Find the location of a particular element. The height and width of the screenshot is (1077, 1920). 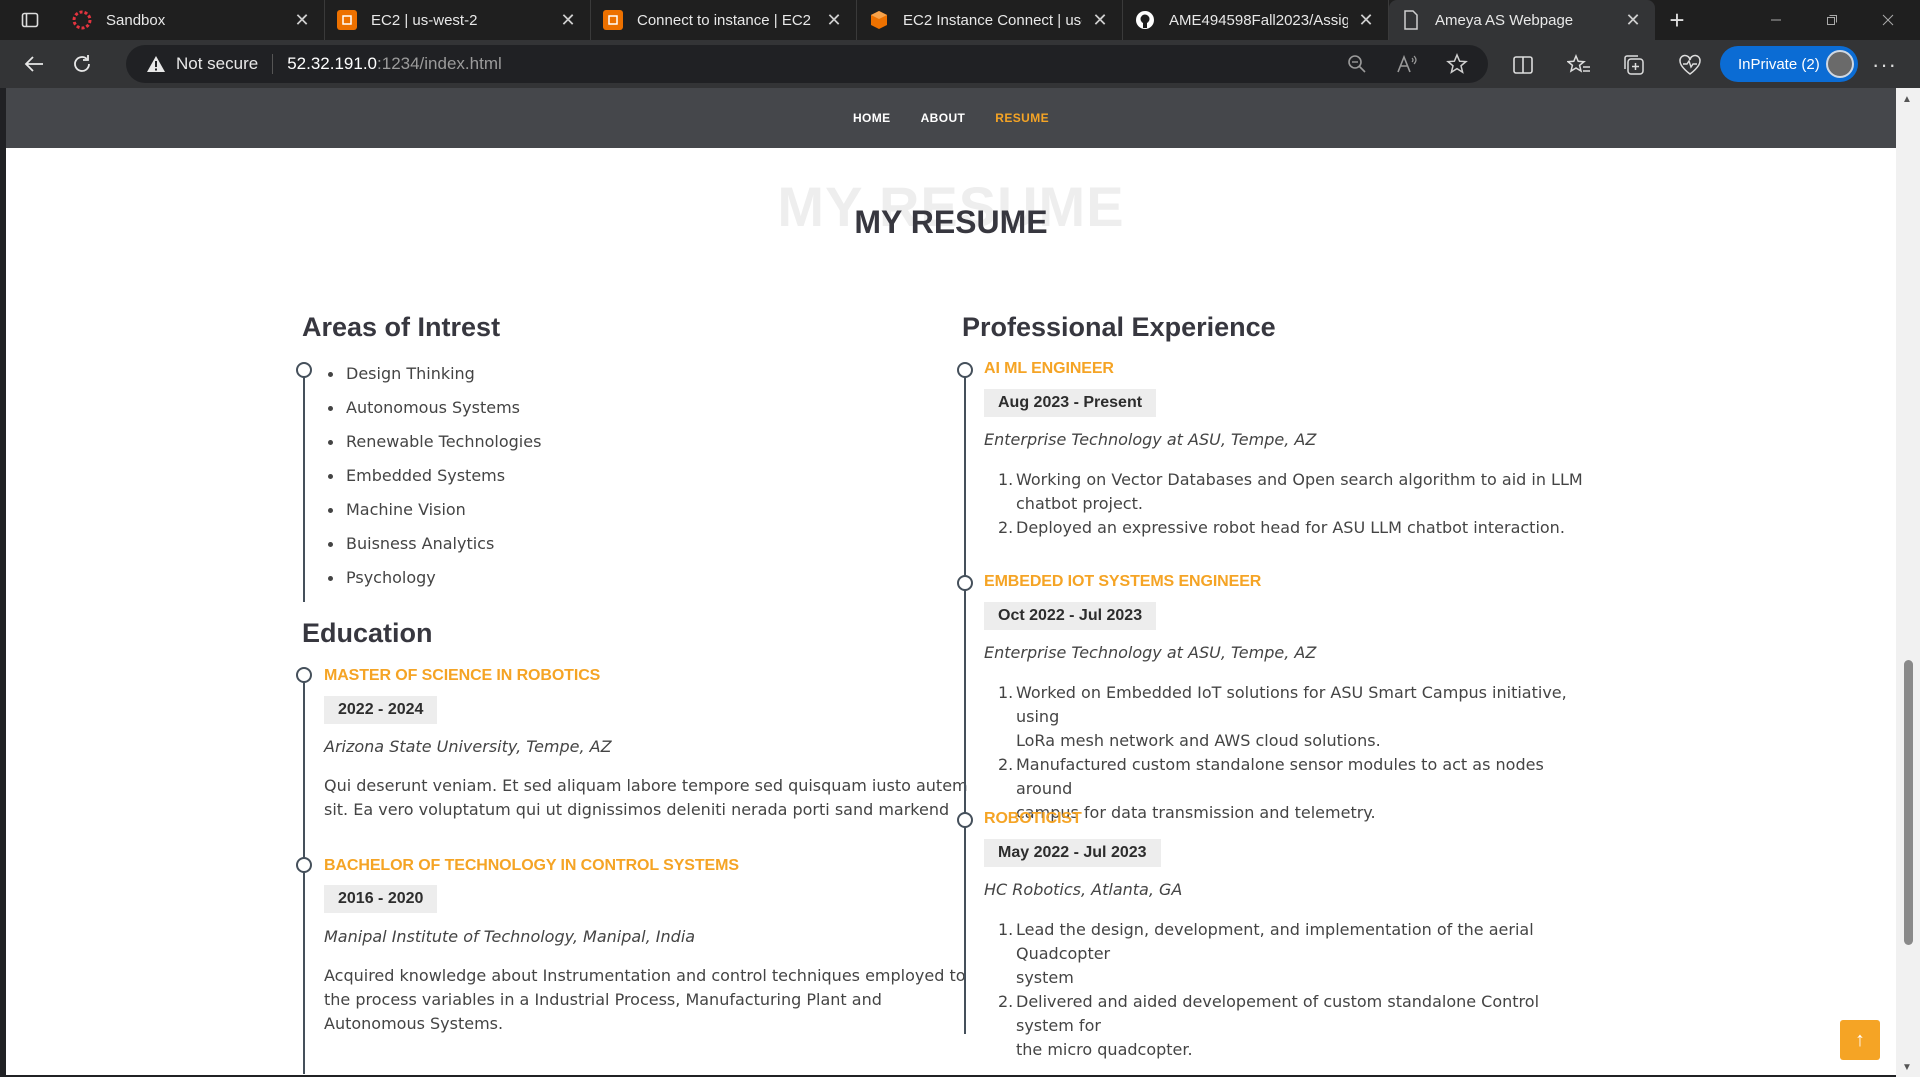

url-host: 52.32.191.0 is located at coordinates (332, 63).